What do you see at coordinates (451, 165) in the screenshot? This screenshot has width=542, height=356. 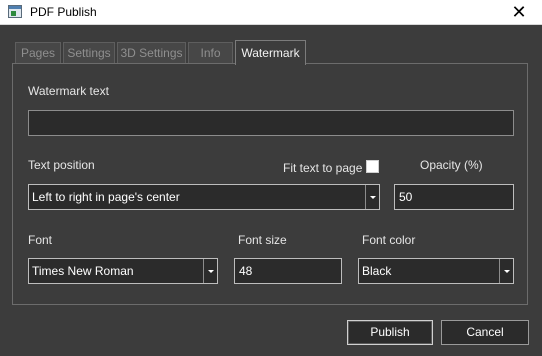 I see `opacity-label: Opacity (%)` at bounding box center [451, 165].